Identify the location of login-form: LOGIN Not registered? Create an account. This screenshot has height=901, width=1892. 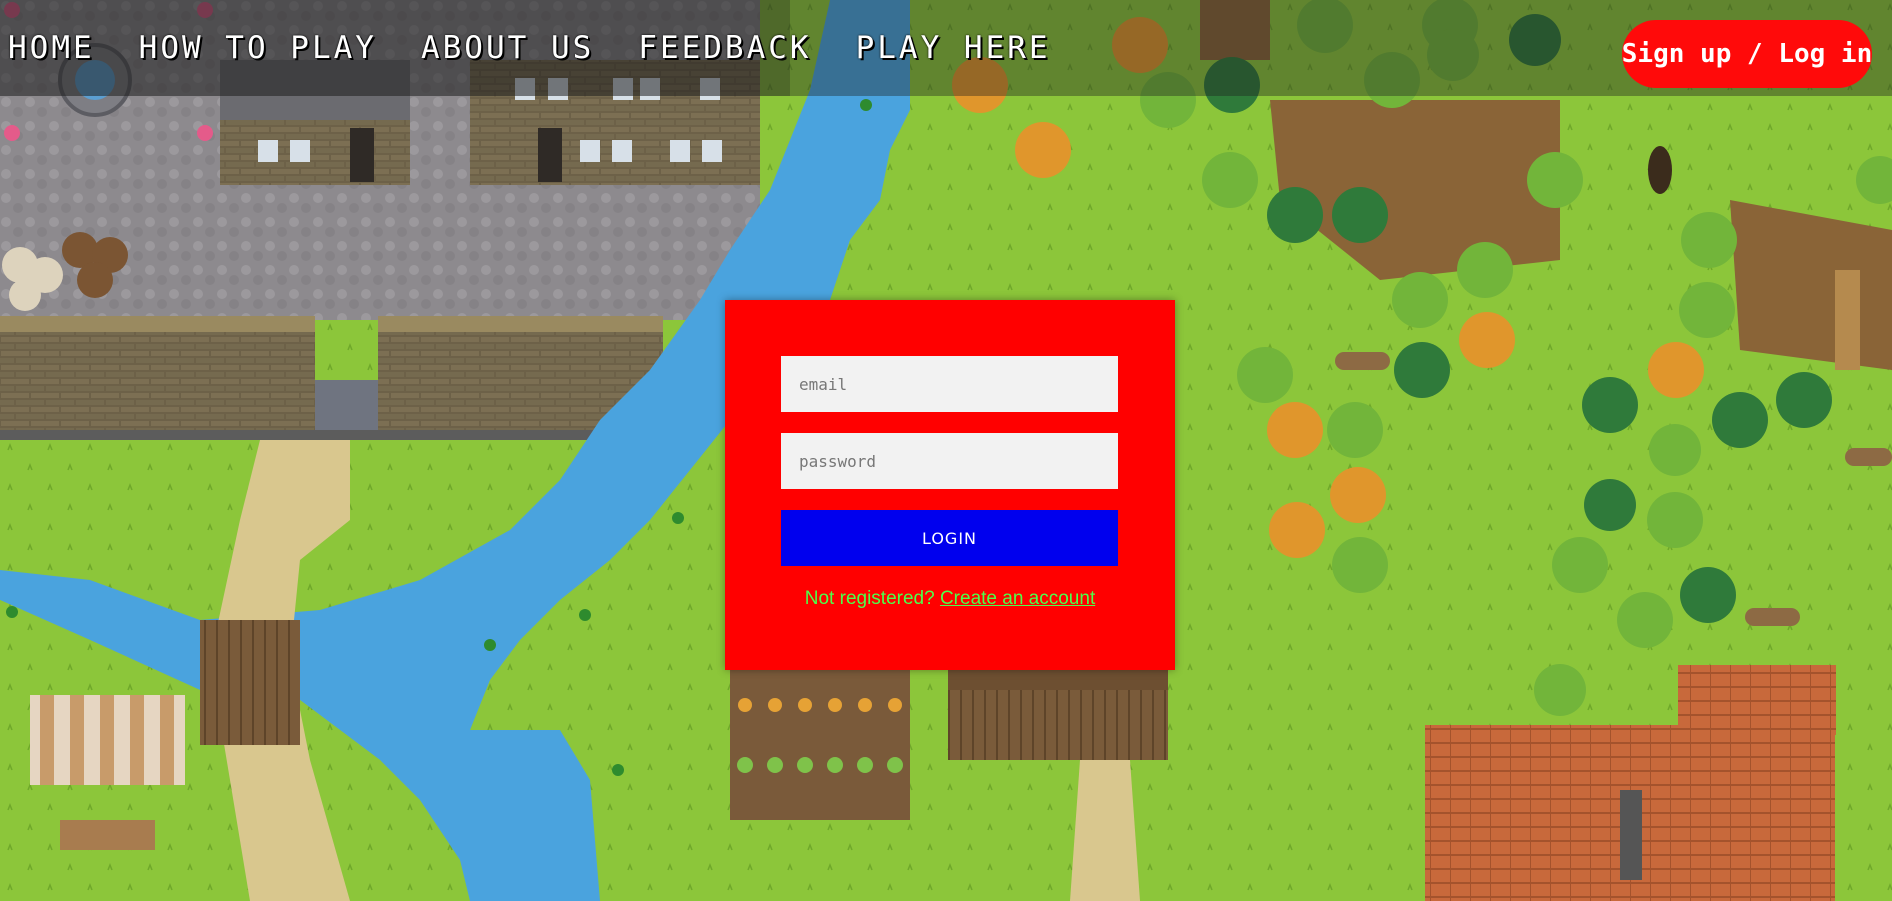
(950, 485).